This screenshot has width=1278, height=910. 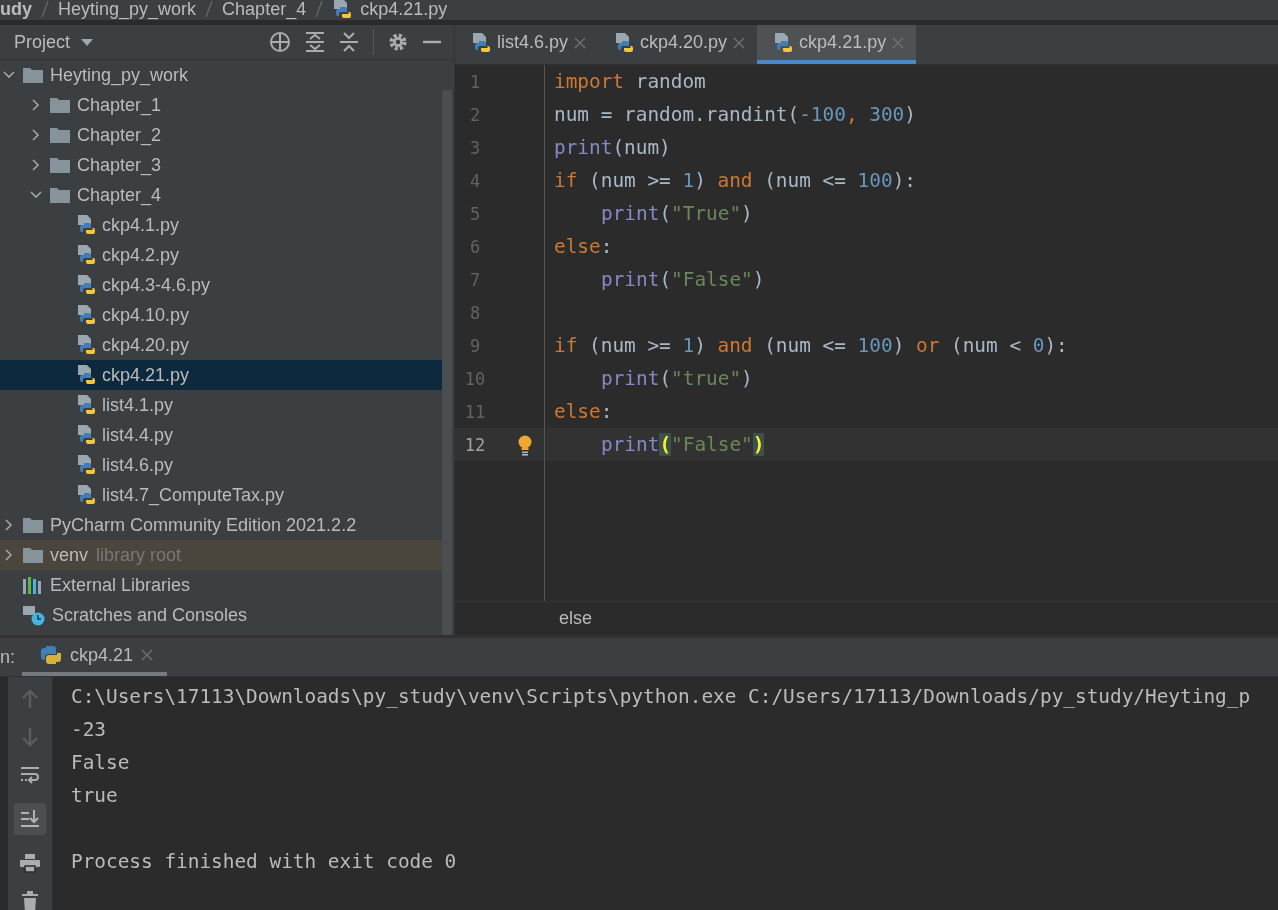 I want to click on panel-title: Project, so click(x=42, y=42).